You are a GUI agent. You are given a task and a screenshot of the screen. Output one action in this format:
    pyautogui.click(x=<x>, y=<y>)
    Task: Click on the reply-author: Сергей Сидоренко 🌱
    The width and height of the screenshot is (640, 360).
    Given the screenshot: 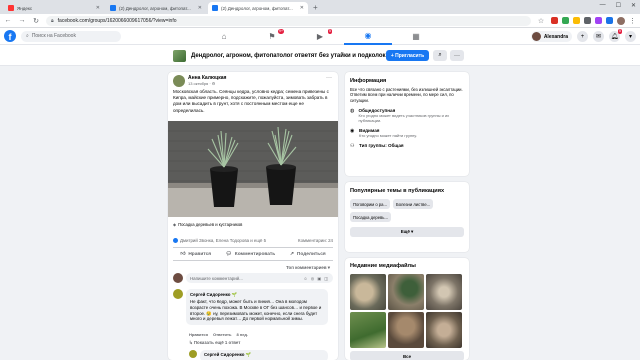 What is the action you would take?
    pyautogui.click(x=264, y=355)
    